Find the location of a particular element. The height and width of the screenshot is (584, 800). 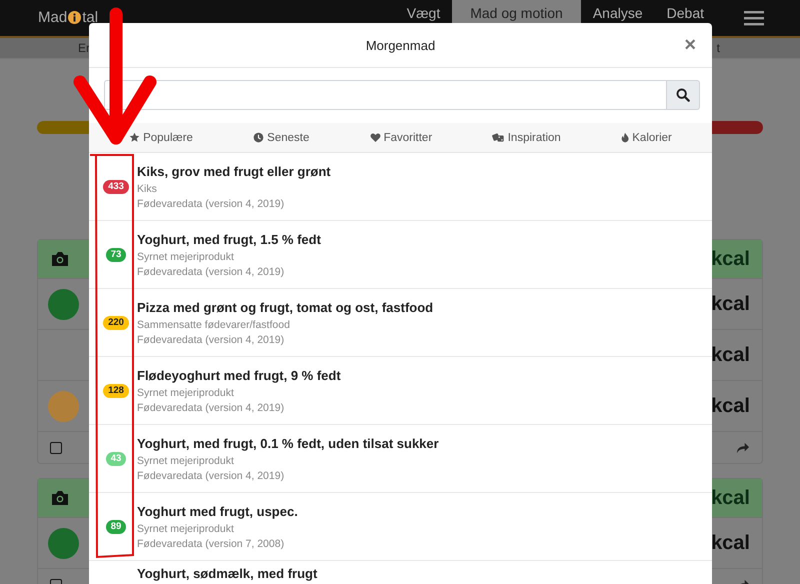

heart-icon is located at coordinates (375, 137).